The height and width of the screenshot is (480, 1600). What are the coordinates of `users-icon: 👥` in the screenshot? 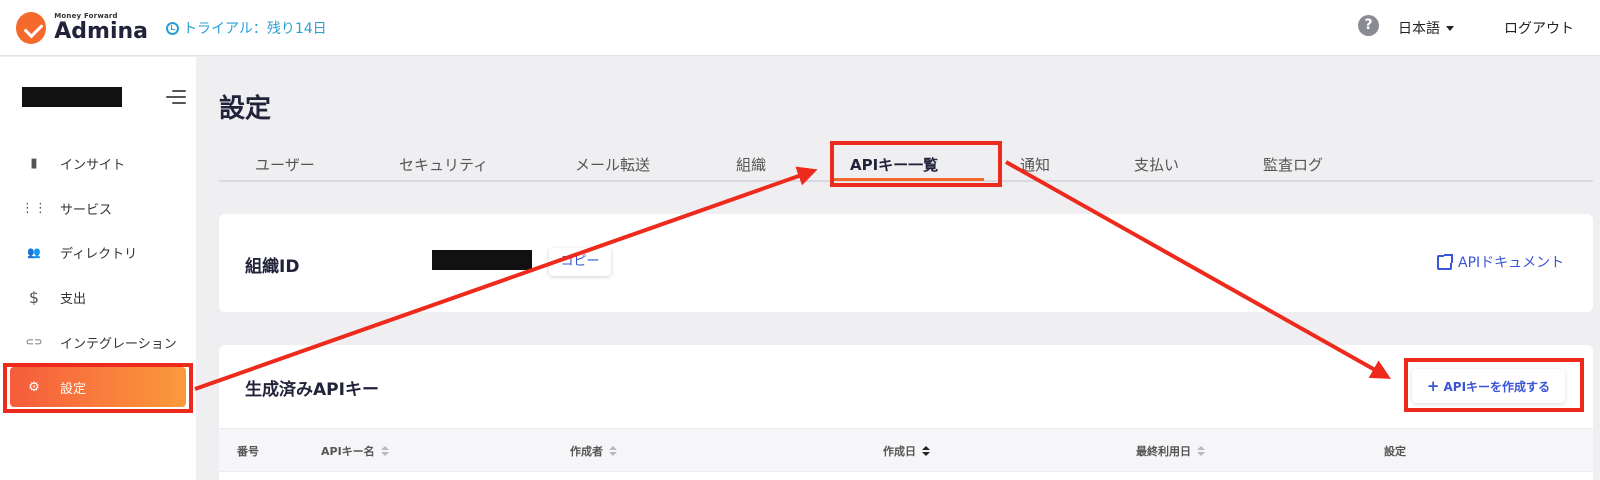 It's located at (34, 252).